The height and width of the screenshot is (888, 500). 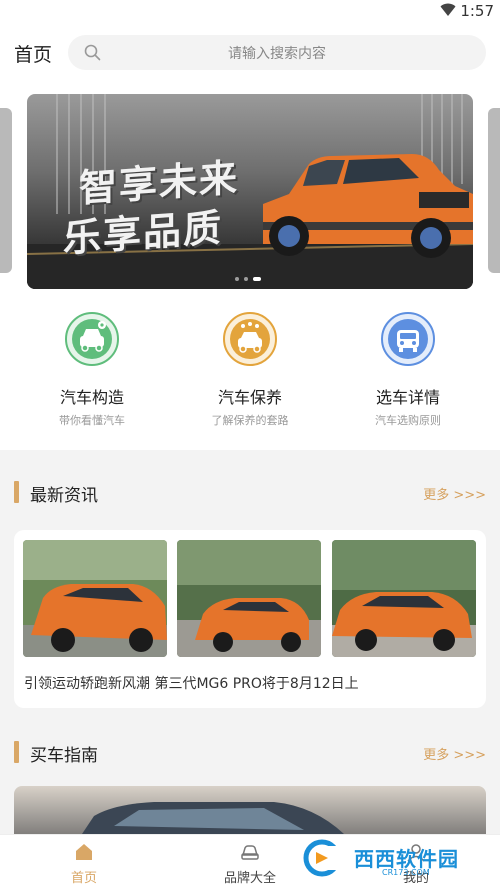 I want to click on banner-prev-card, so click(x=6, y=190).